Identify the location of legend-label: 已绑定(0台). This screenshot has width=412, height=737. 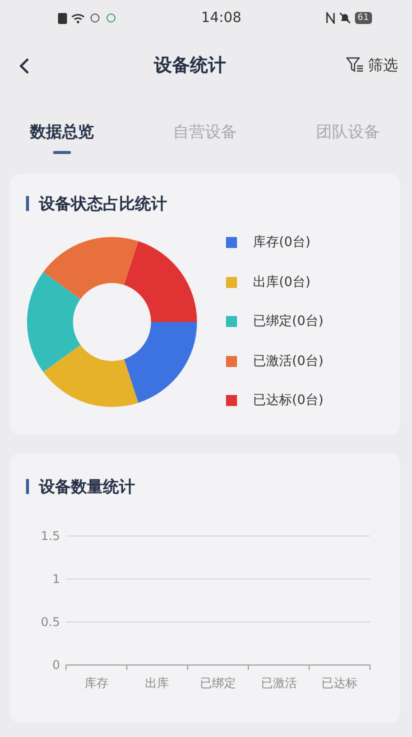
(288, 322).